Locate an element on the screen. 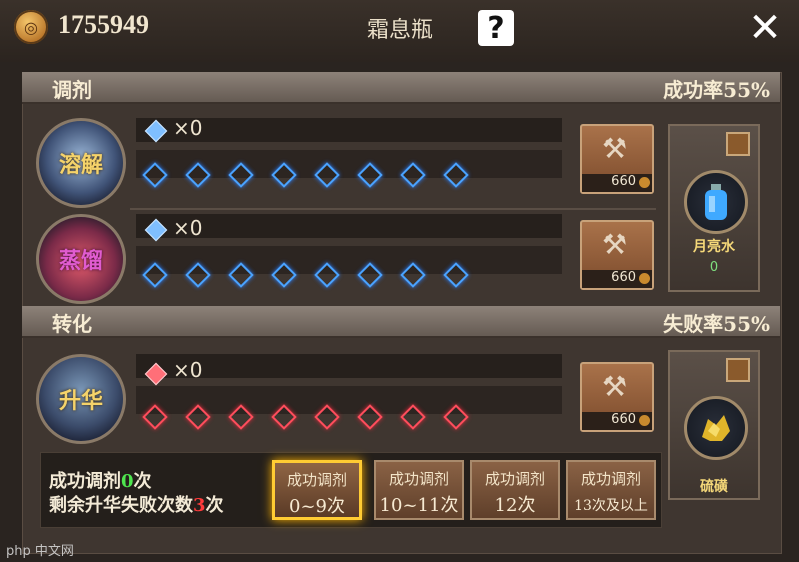 This screenshot has height=562, width=799. potion-label: 升华 is located at coordinates (80, 401).